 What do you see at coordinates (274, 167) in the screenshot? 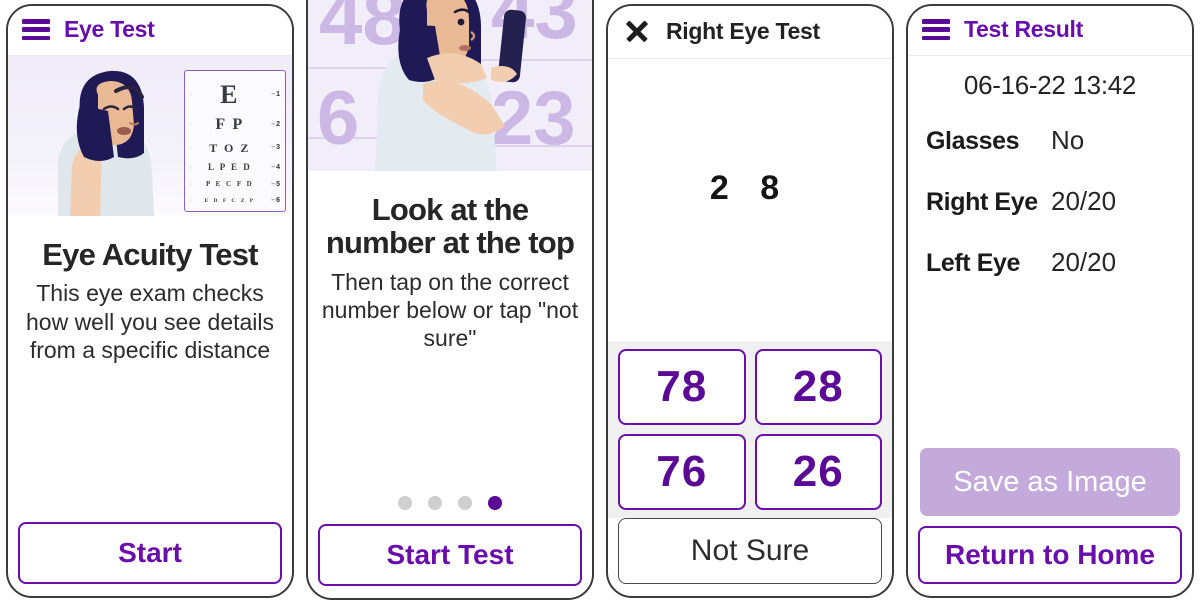
I see `chart-line-number: 4` at bounding box center [274, 167].